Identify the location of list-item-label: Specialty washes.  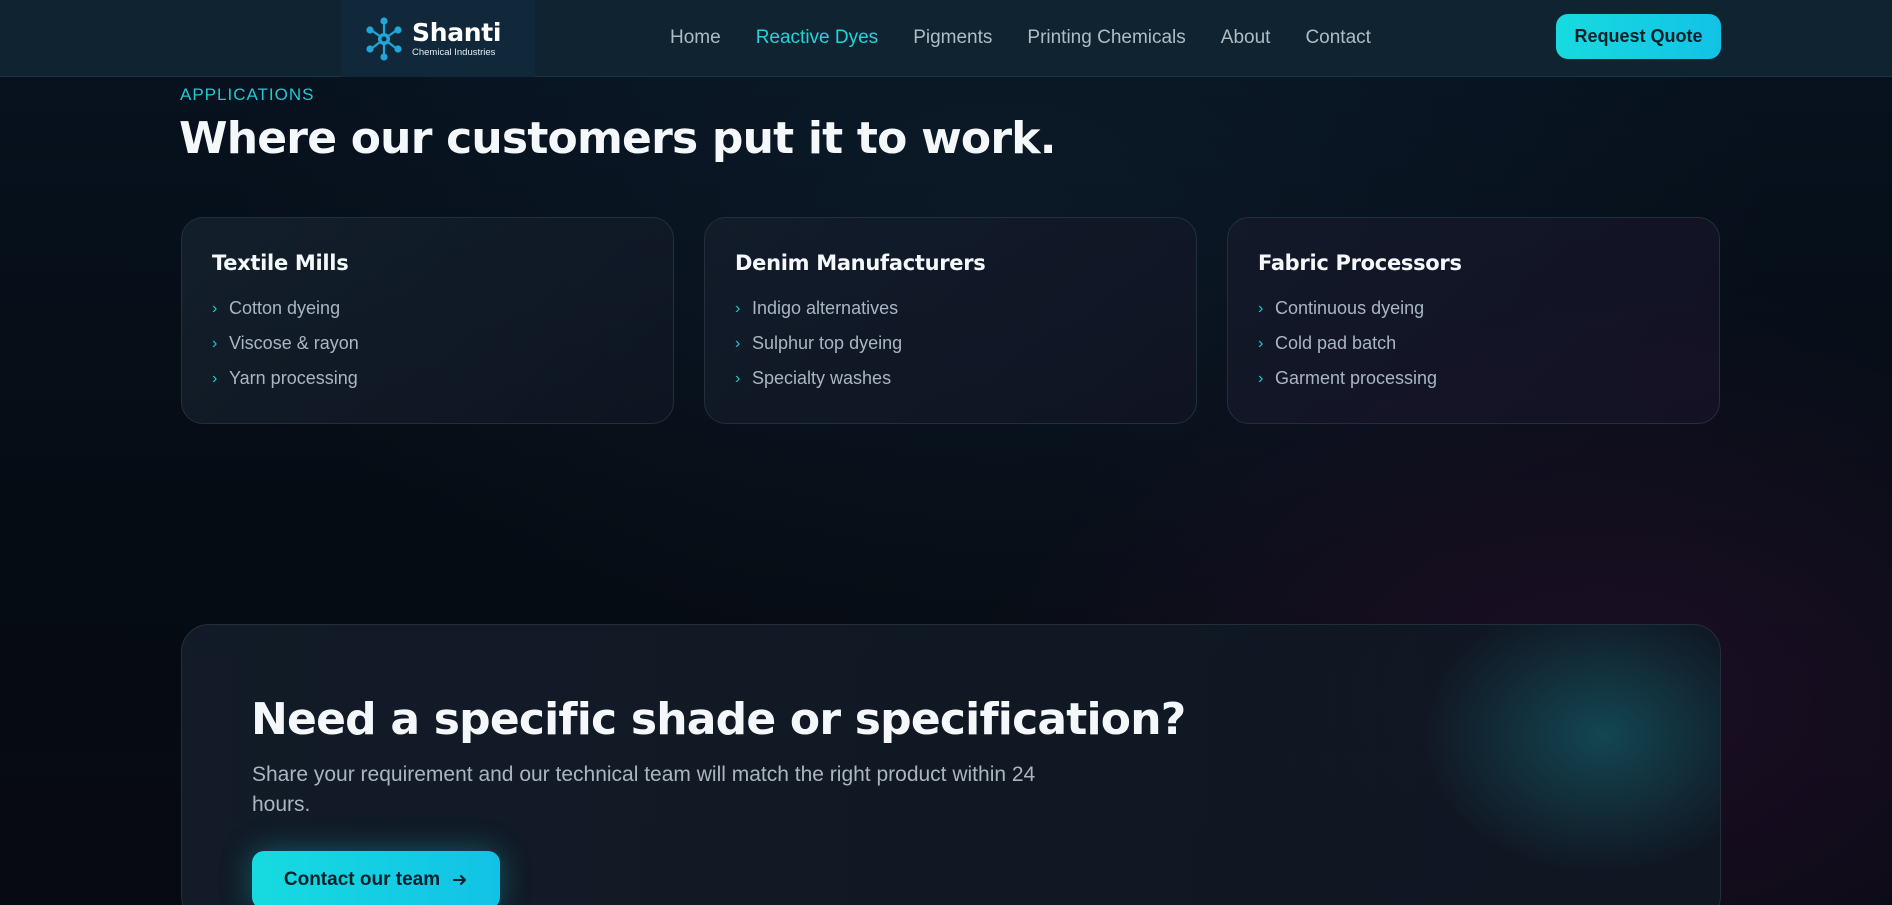
(822, 378).